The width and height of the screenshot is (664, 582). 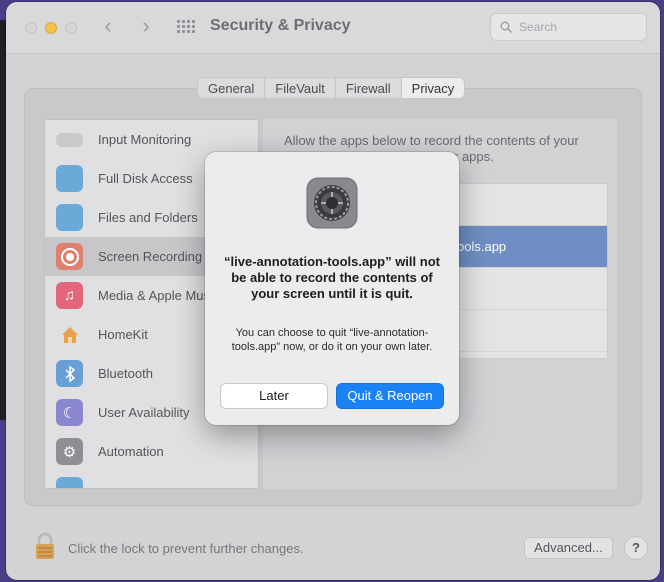 What do you see at coordinates (332, 203) in the screenshot?
I see `system-preferences-icon` at bounding box center [332, 203].